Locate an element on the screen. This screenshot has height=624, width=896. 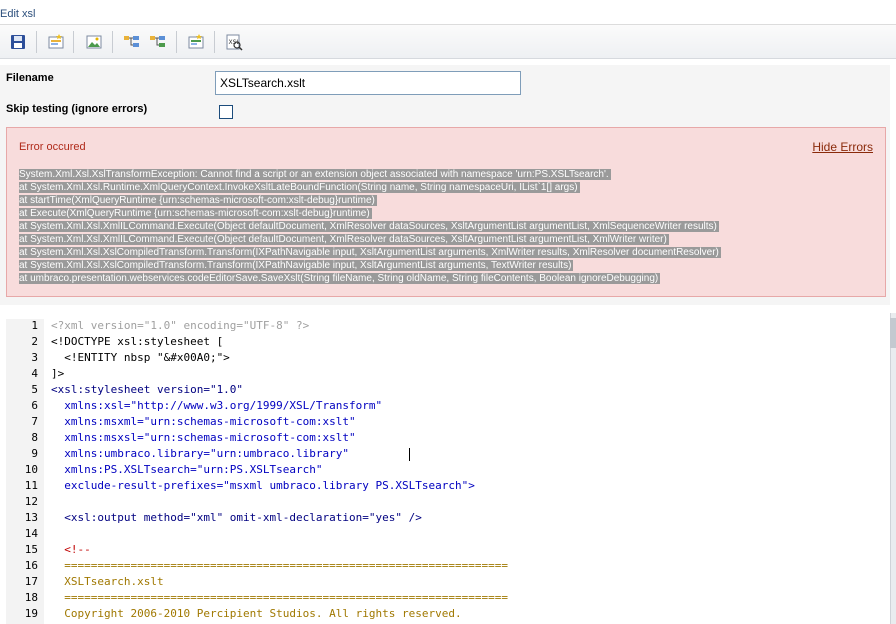
code-text: xmlns:PS.XSLTsearch="urn:PS.XSLTsearch" is located at coordinates (187, 469).